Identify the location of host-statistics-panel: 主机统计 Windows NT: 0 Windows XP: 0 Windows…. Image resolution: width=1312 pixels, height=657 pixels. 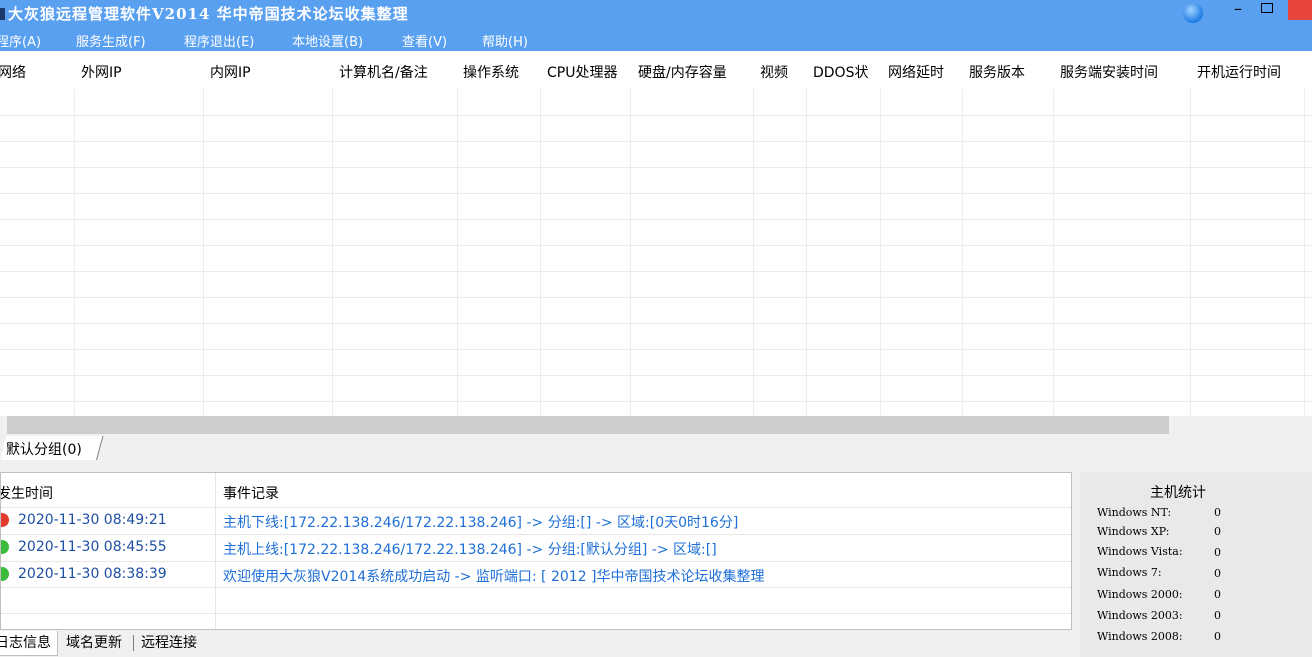
(1196, 564).